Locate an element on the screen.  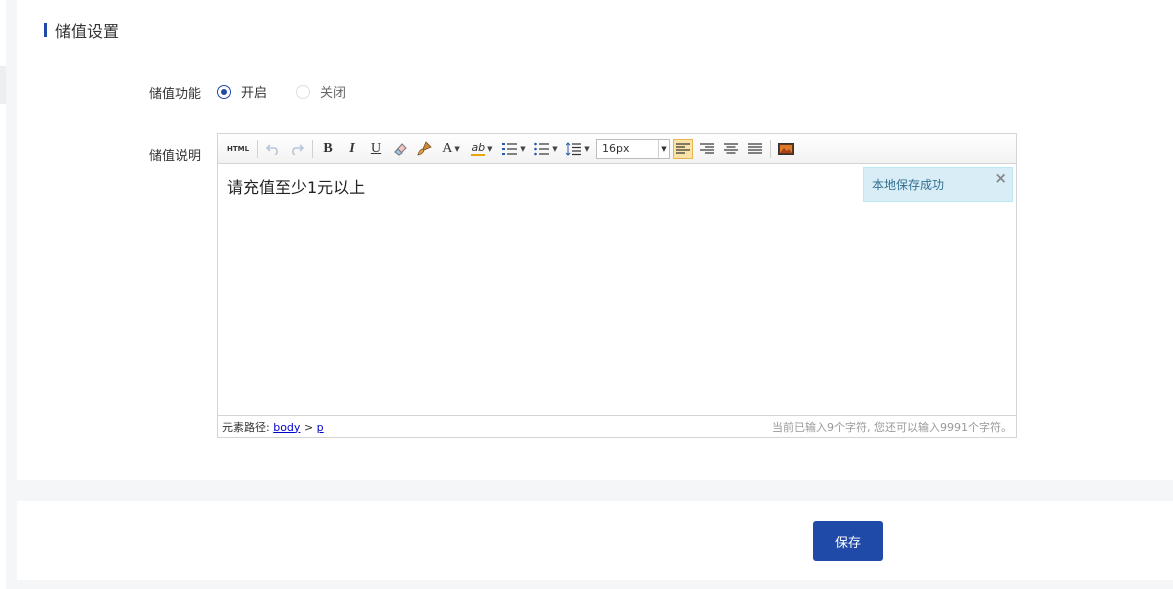
image-icon is located at coordinates (786, 148).